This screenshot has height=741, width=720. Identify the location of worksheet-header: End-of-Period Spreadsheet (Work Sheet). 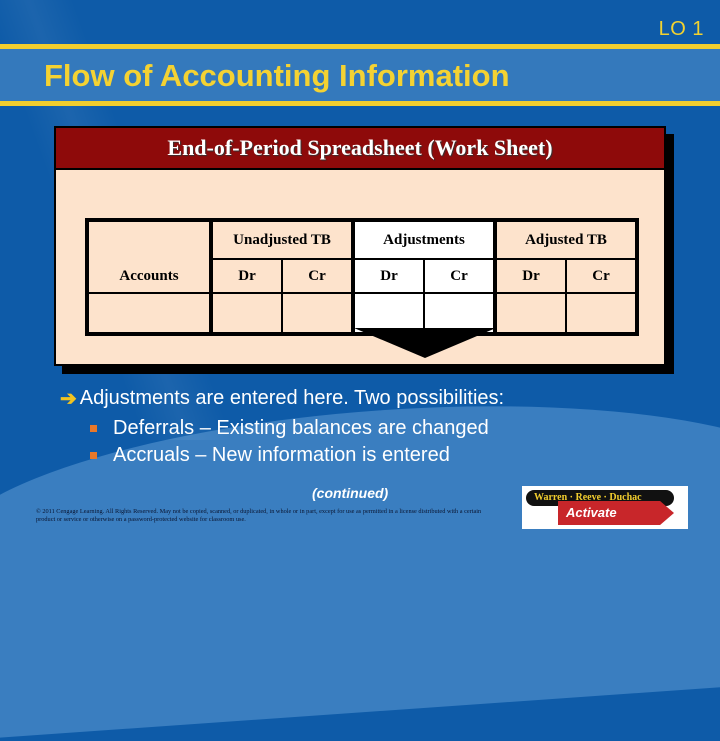
(360, 149).